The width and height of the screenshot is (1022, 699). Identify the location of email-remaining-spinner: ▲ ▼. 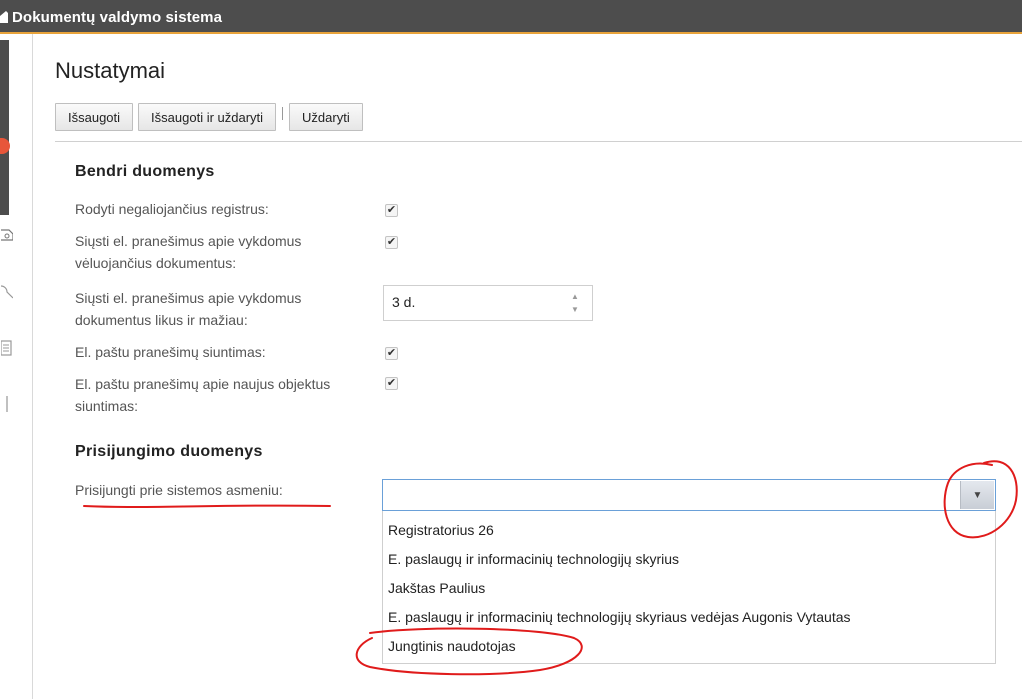
(488, 303).